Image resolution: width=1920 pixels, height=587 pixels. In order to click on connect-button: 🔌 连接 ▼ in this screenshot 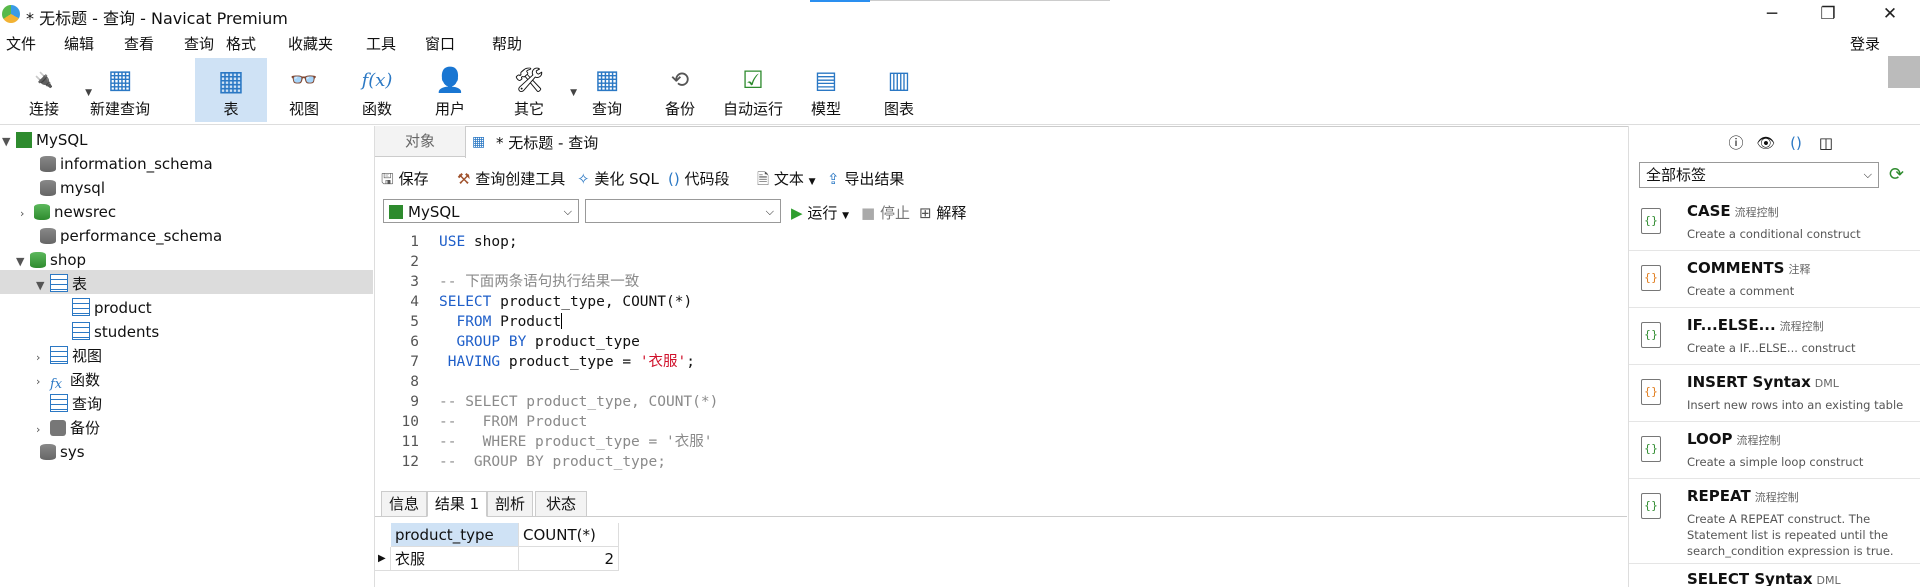, I will do `click(50, 90)`.